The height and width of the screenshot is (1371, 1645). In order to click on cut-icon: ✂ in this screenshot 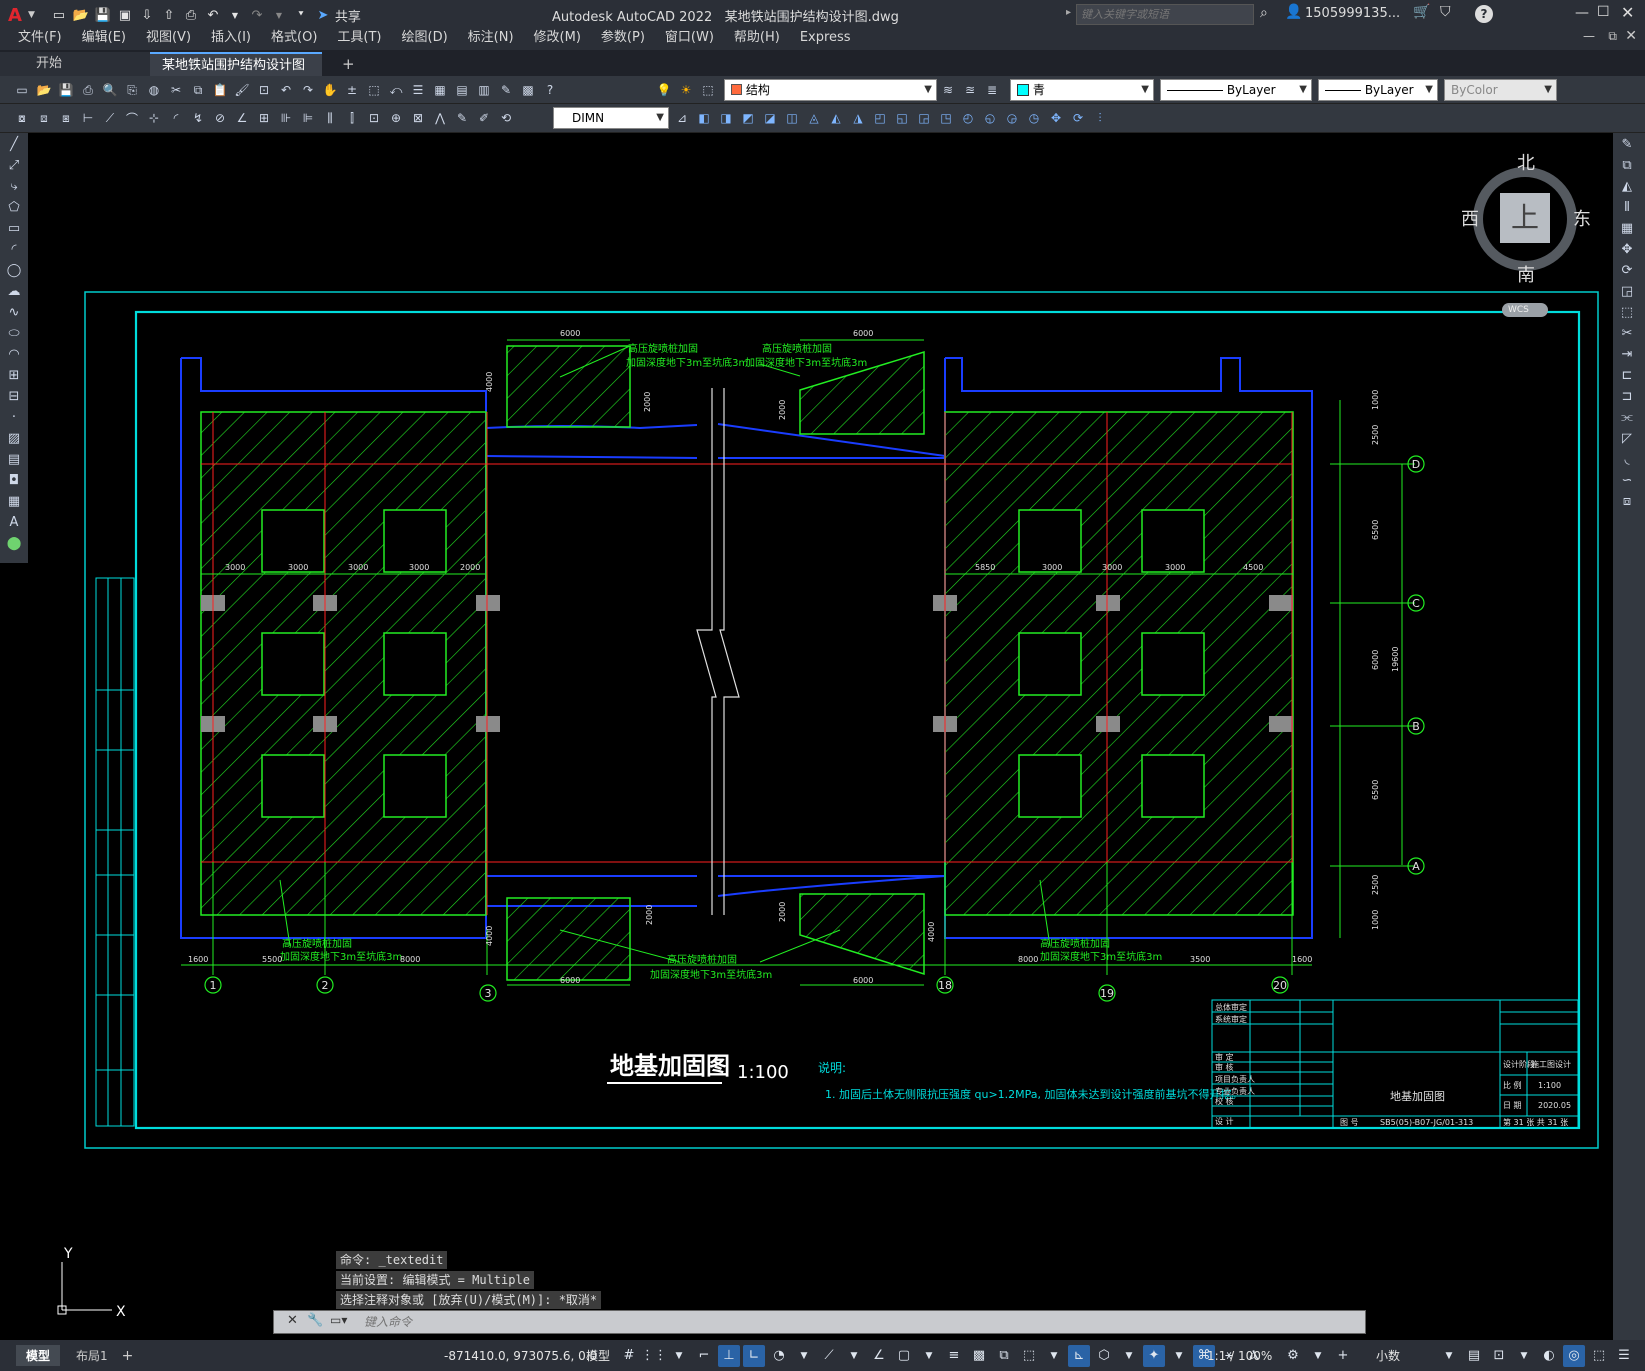, I will do `click(176, 90)`.